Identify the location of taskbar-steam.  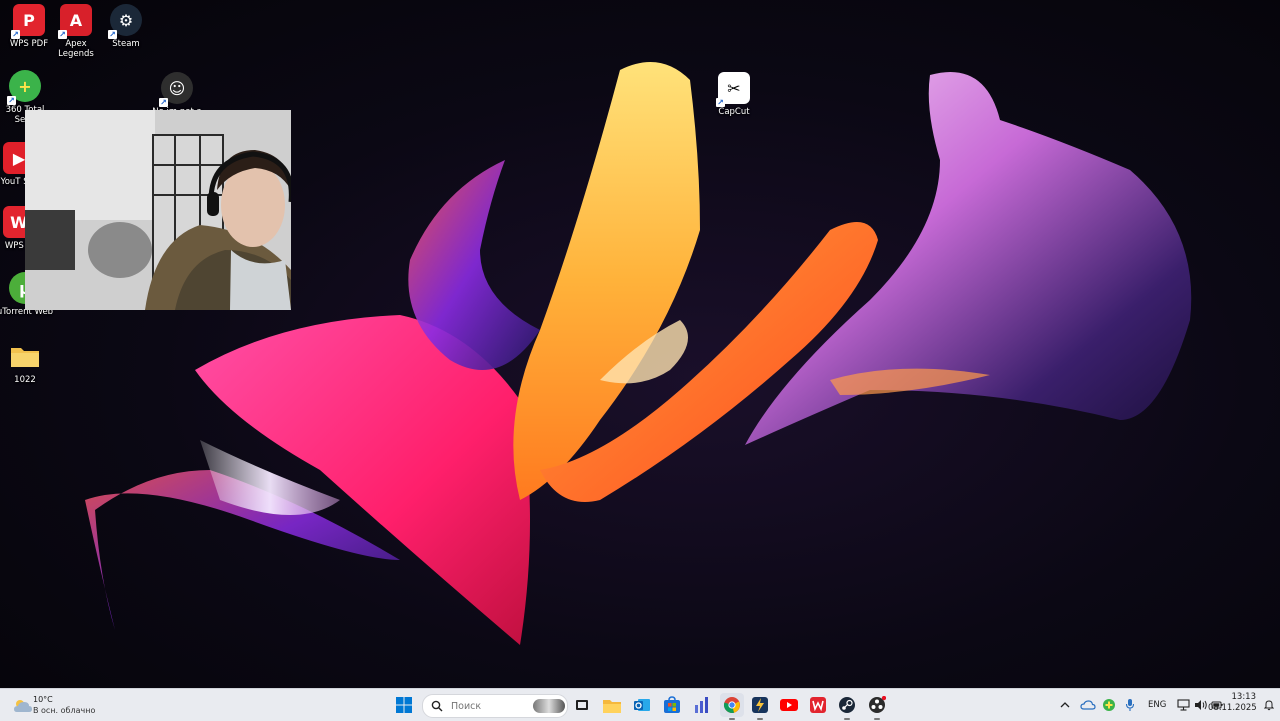
(847, 706).